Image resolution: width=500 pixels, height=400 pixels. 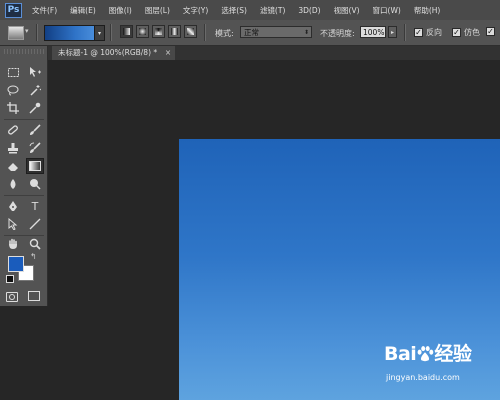 I want to click on transparency-checkbox: ✓, so click(x=490, y=31).